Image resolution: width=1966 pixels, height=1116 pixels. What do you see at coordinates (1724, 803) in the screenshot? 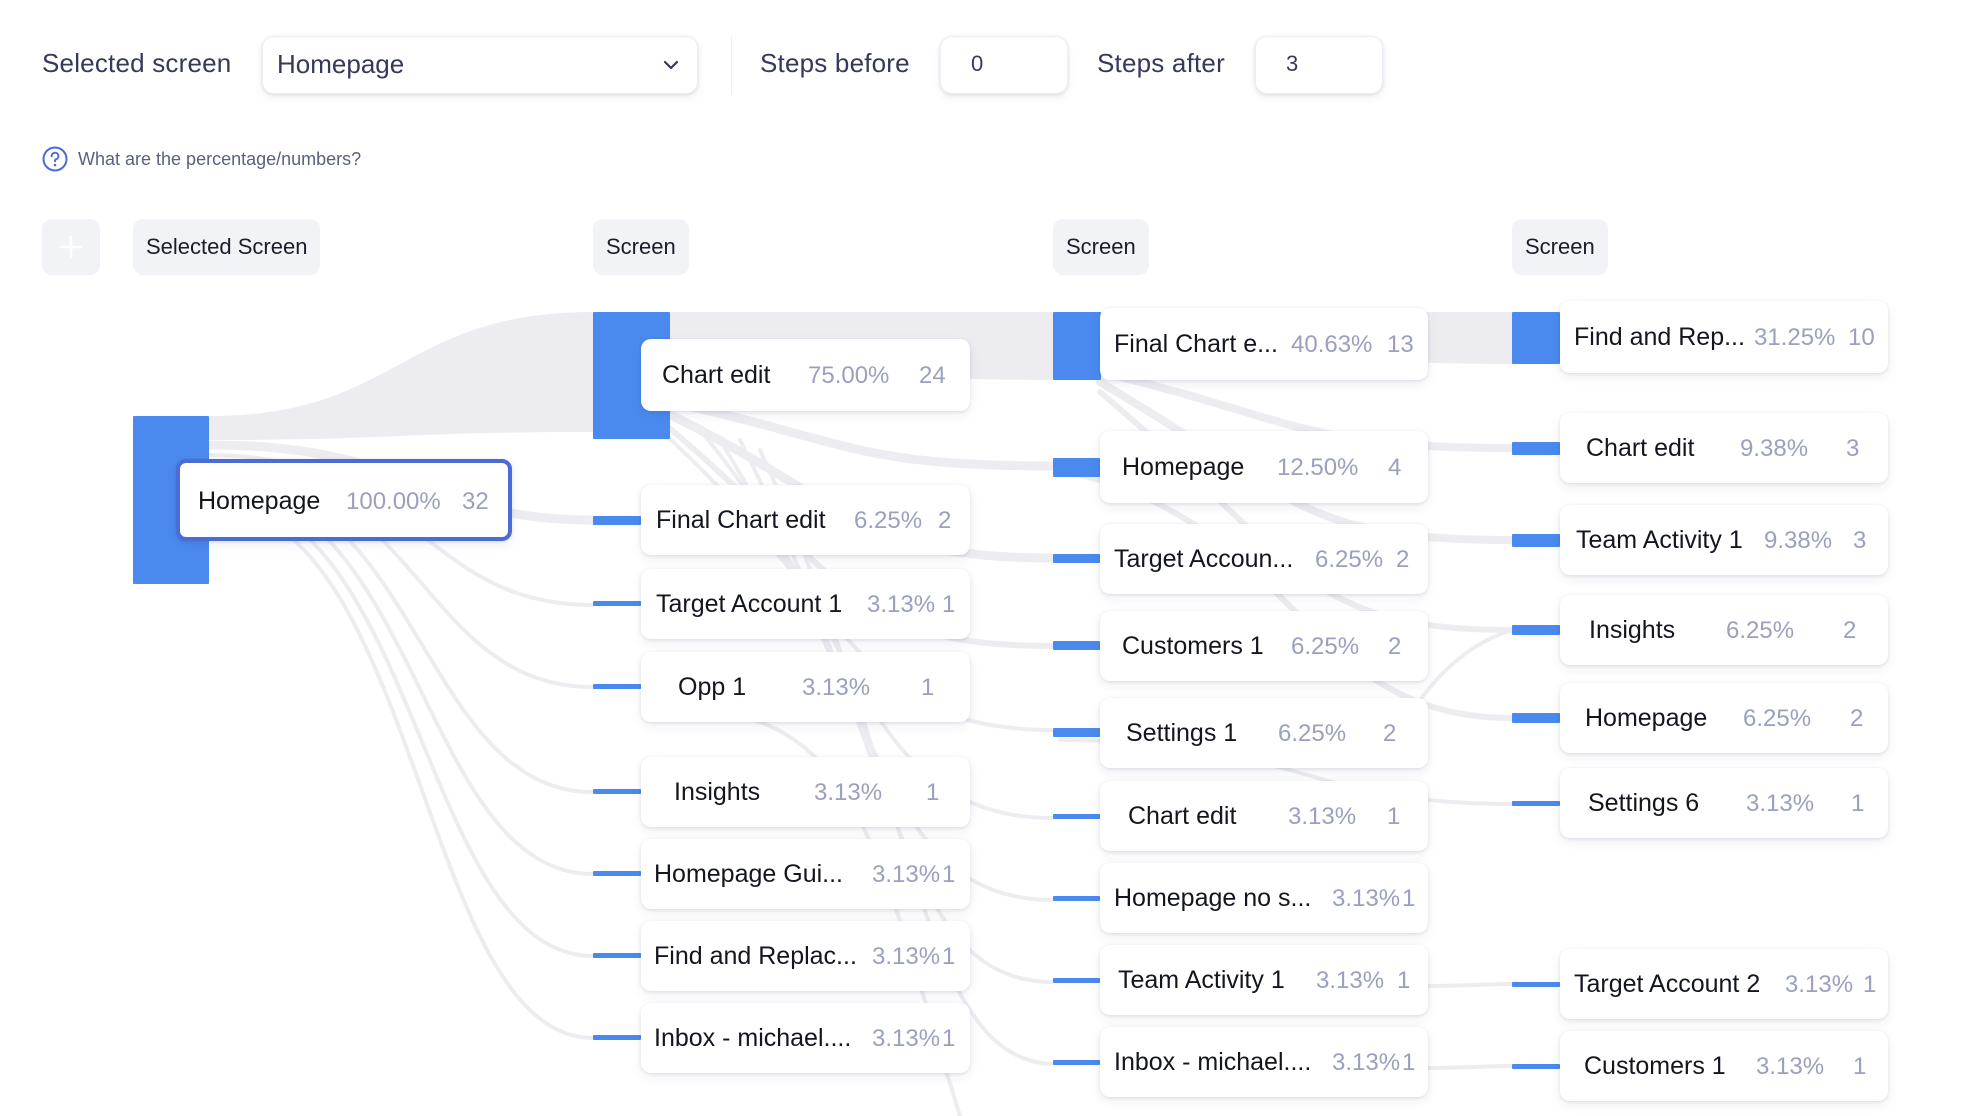
I see `node-card-c3-5: Settings 6 3.13% 1` at bounding box center [1724, 803].